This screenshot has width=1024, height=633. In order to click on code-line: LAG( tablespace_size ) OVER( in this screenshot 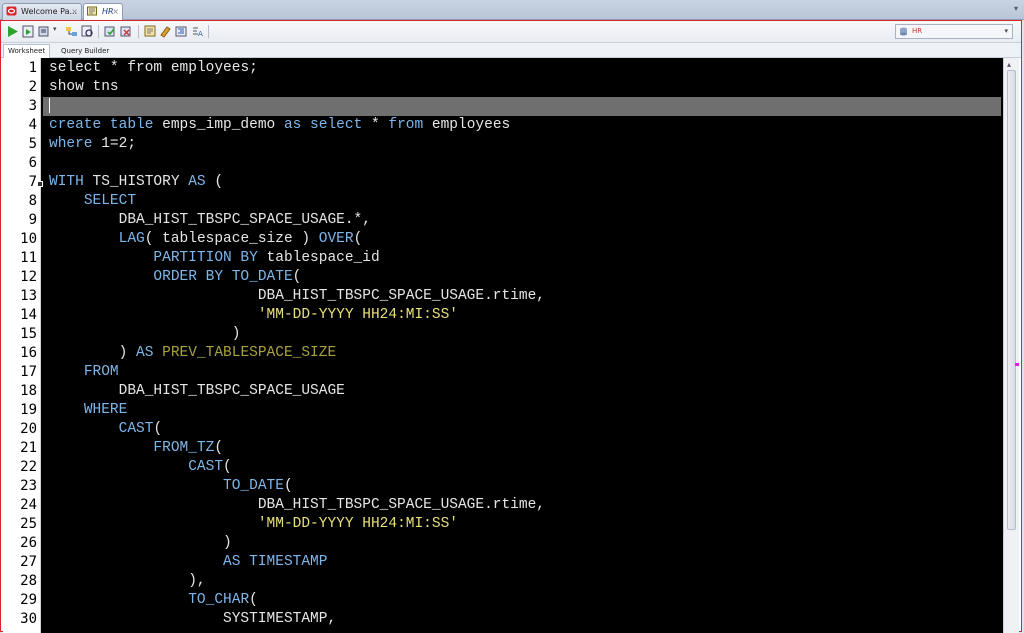, I will do `click(522, 239)`.